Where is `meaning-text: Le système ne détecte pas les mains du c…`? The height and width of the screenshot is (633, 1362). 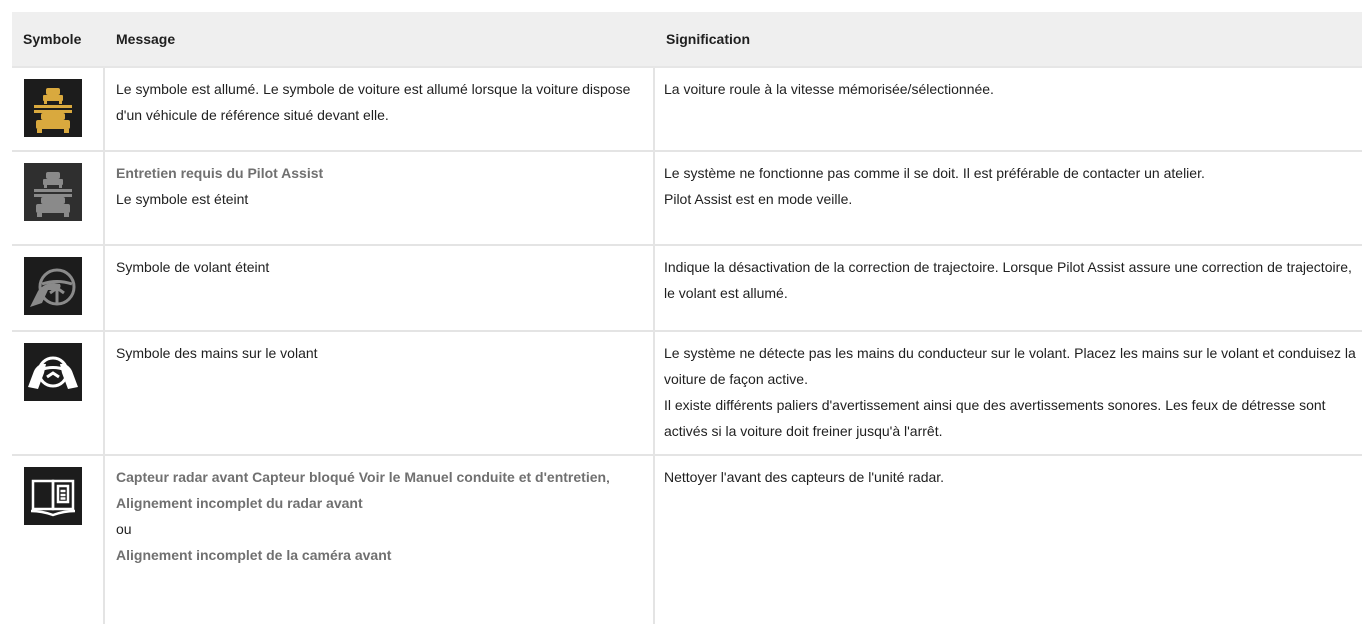 meaning-text: Le système ne détecte pas les mains du c… is located at coordinates (1010, 366).